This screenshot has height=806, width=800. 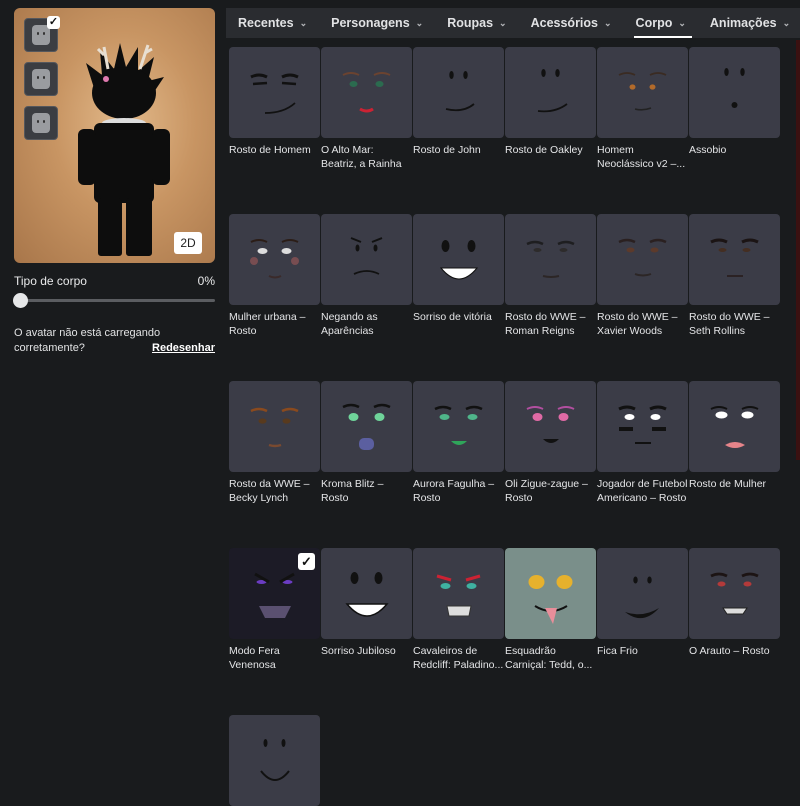 What do you see at coordinates (798, 250) in the screenshot?
I see `scrollbar-edge` at bounding box center [798, 250].